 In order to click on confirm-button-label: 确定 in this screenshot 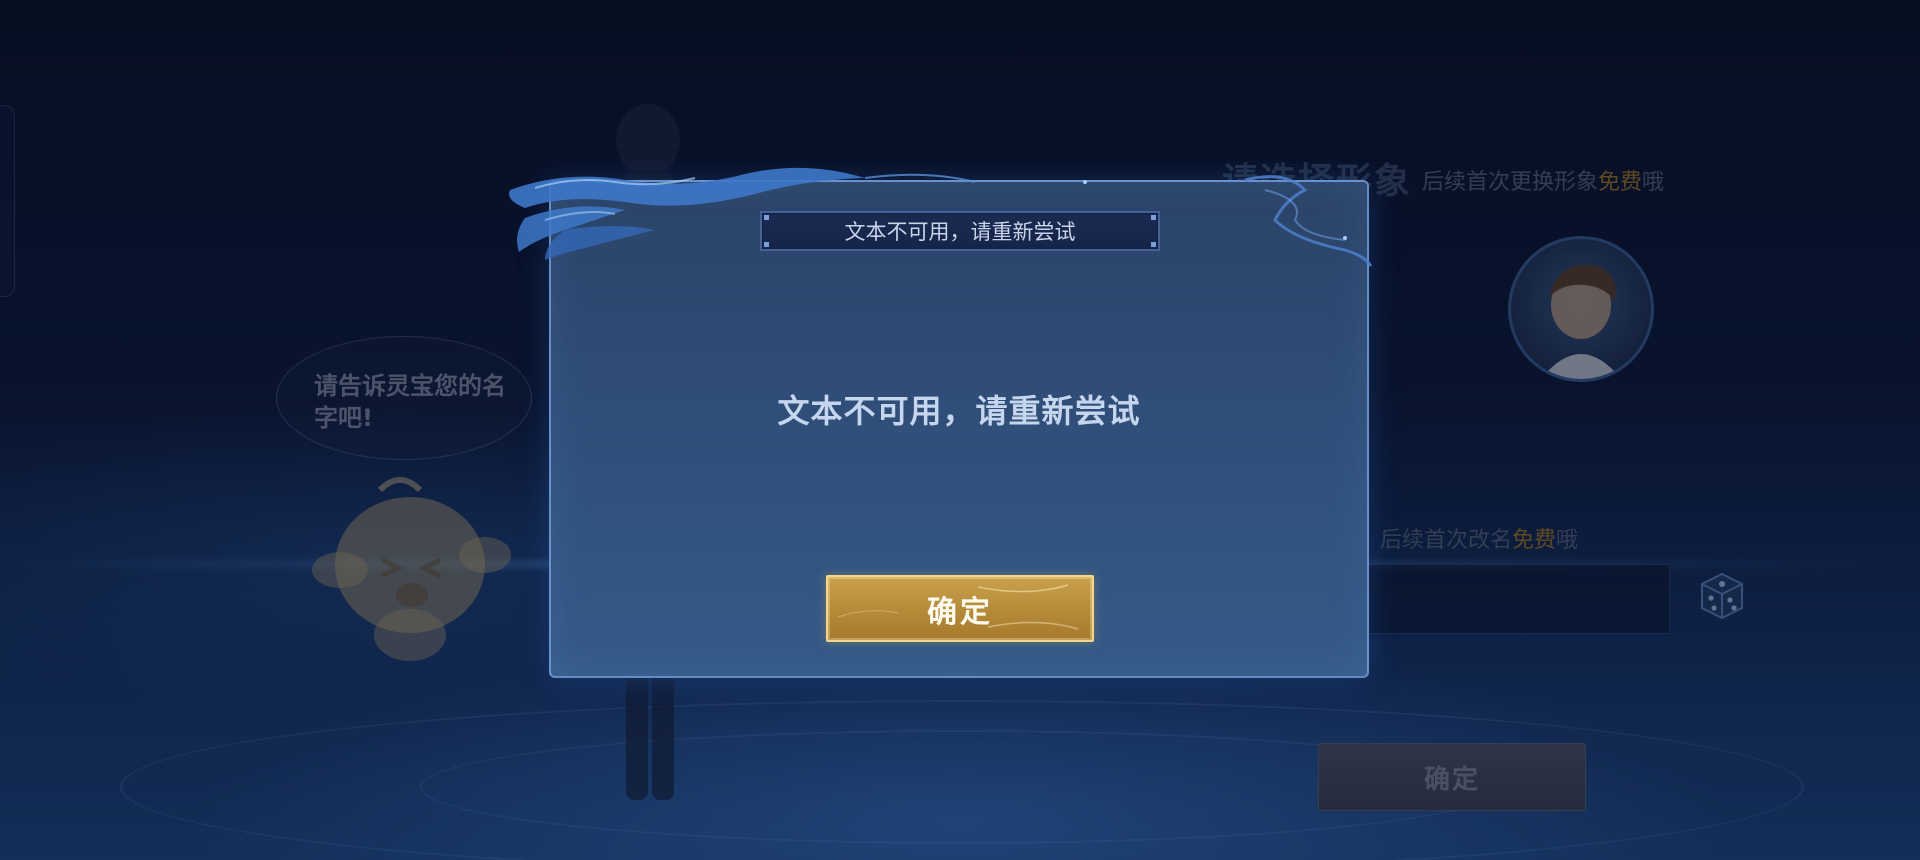, I will do `click(960, 612)`.